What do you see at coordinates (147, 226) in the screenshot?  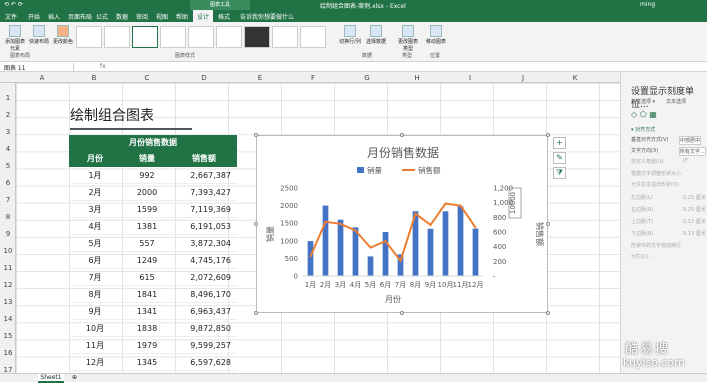 I see `cell-volume: 1381` at bounding box center [147, 226].